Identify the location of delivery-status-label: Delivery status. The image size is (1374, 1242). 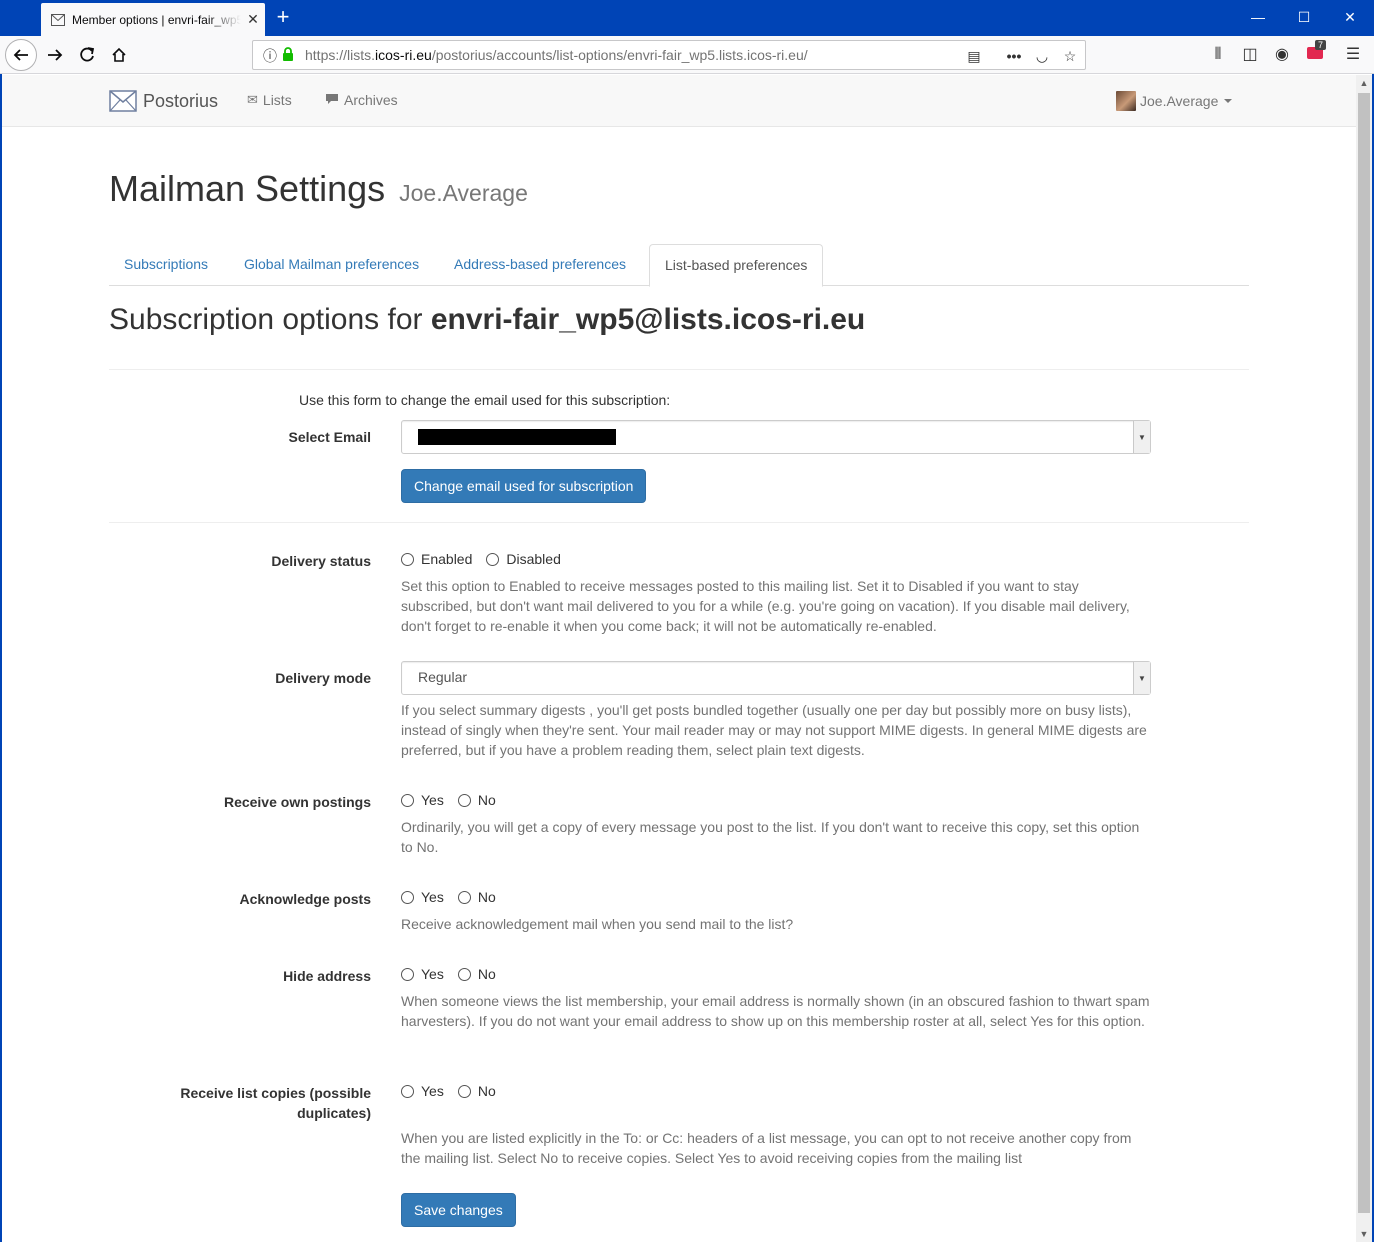
(321, 561).